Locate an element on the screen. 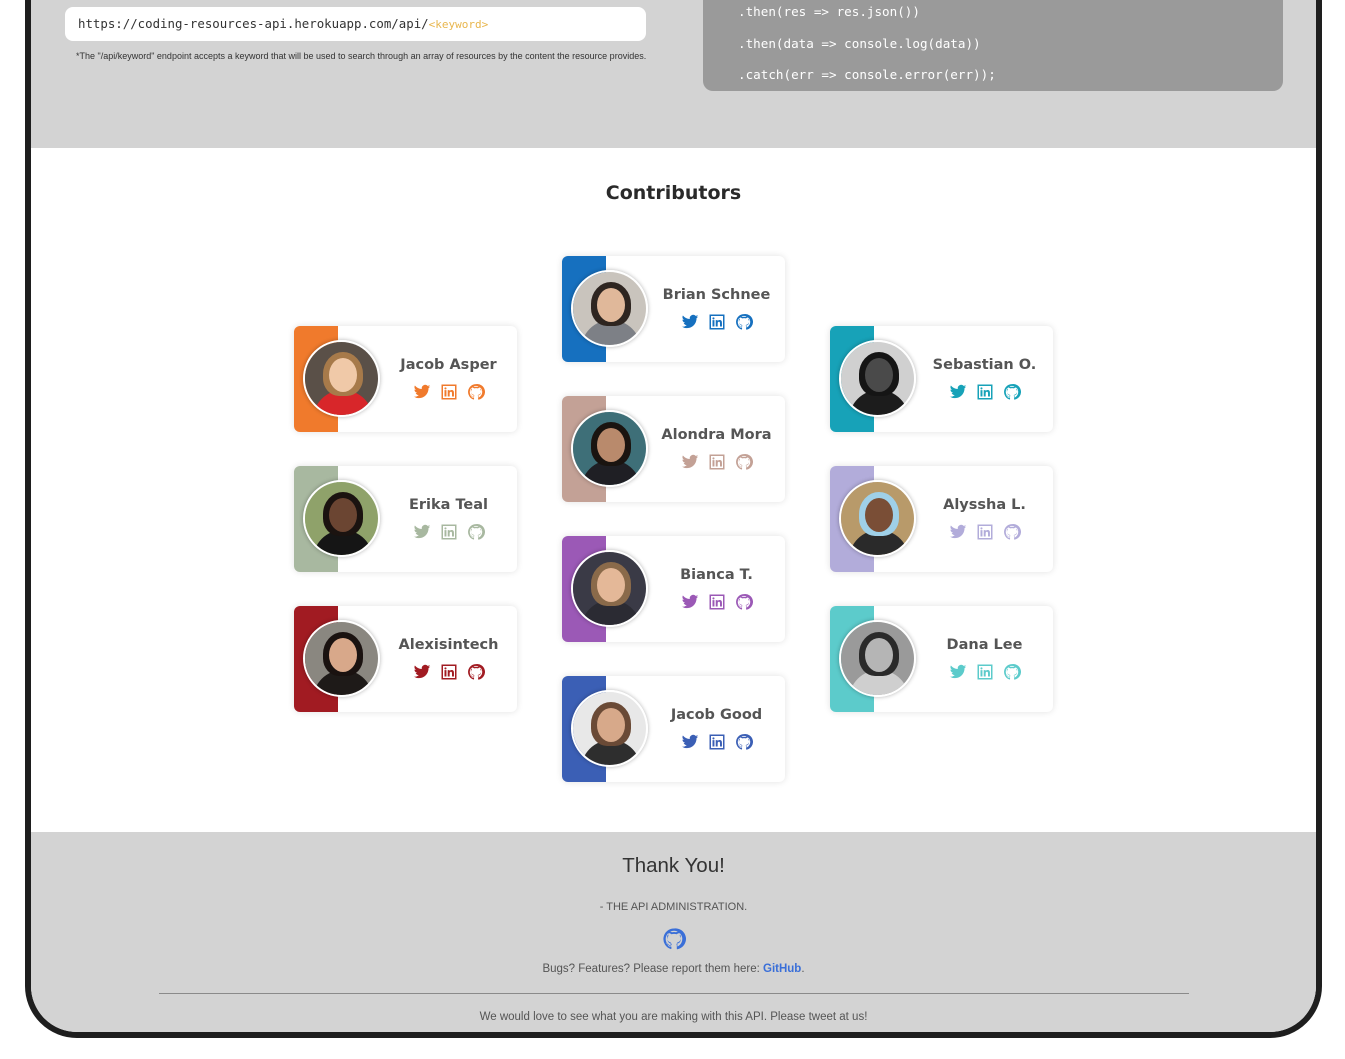 The width and height of the screenshot is (1345, 1059). contributor-card: Bianca T. is located at coordinates (673, 589).